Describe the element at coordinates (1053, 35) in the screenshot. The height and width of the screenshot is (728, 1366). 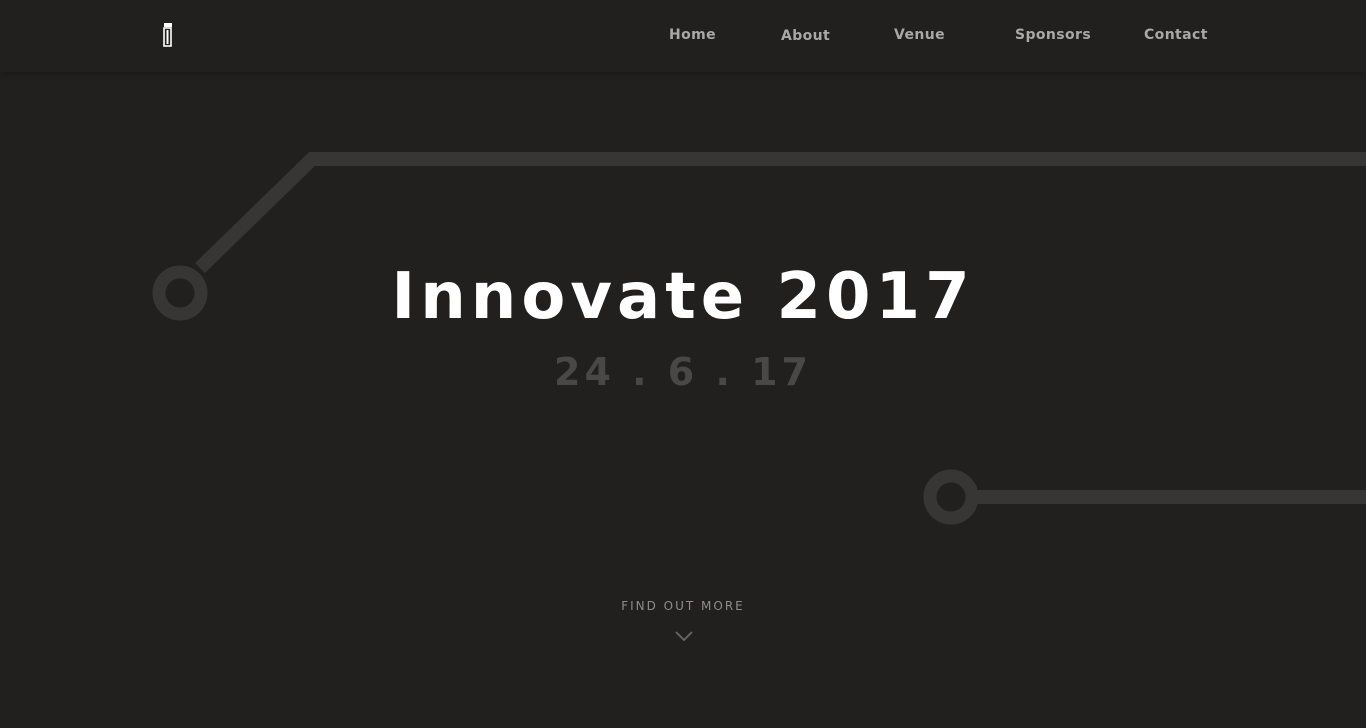
I see `nav-link-sponsors: Sponsors` at that location.